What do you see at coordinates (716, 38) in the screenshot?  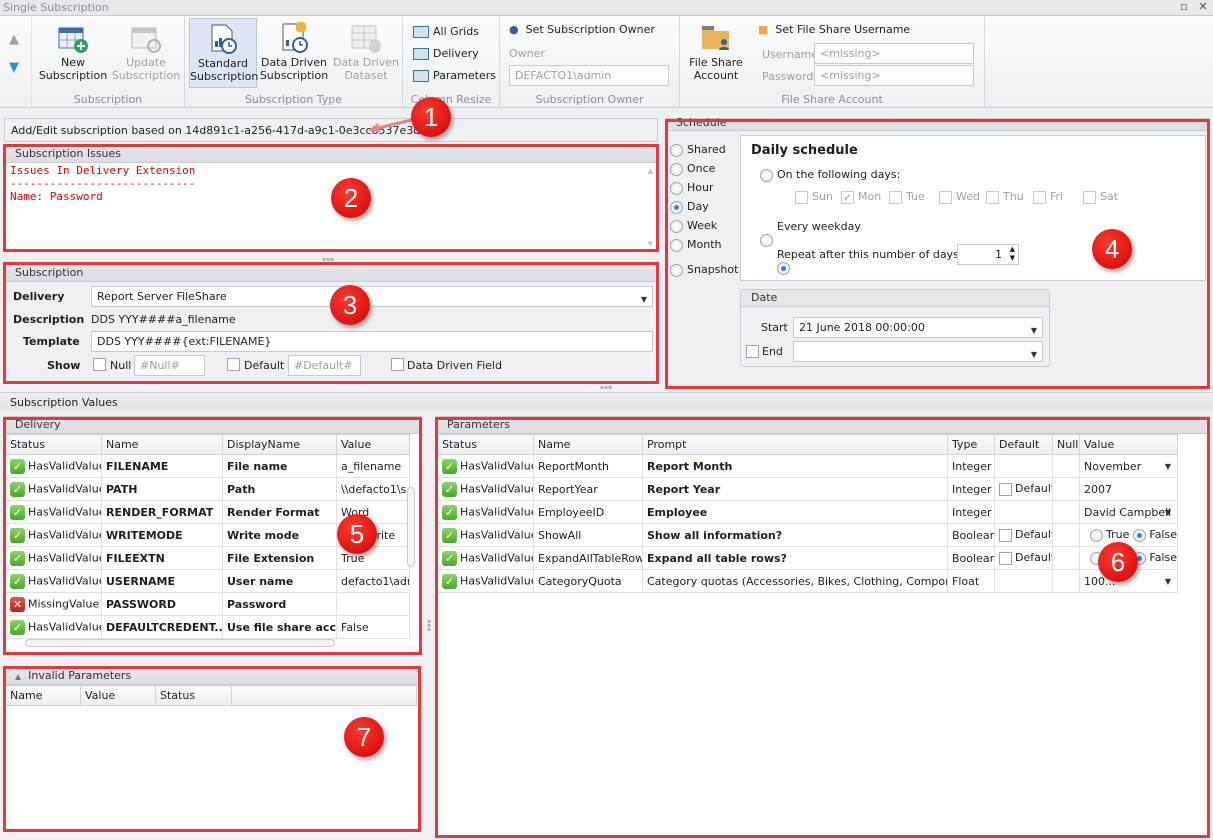 I see `folder-user-icon` at bounding box center [716, 38].